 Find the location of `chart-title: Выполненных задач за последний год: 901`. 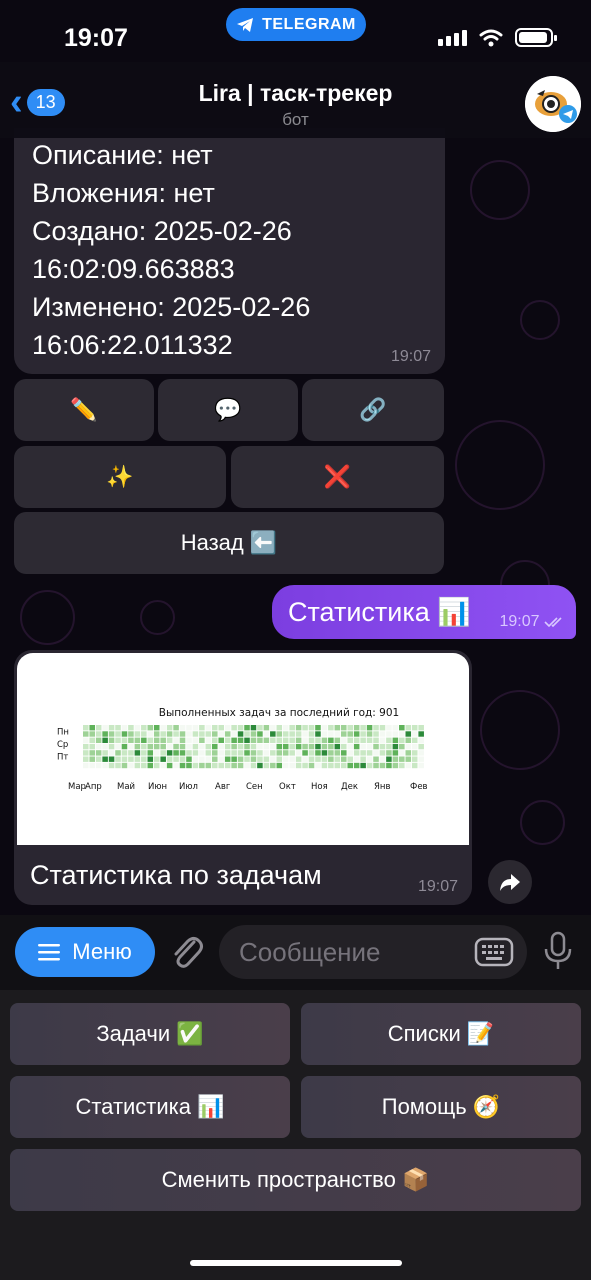

chart-title: Выполненных задач за последний год: 901 is located at coordinates (279, 713).